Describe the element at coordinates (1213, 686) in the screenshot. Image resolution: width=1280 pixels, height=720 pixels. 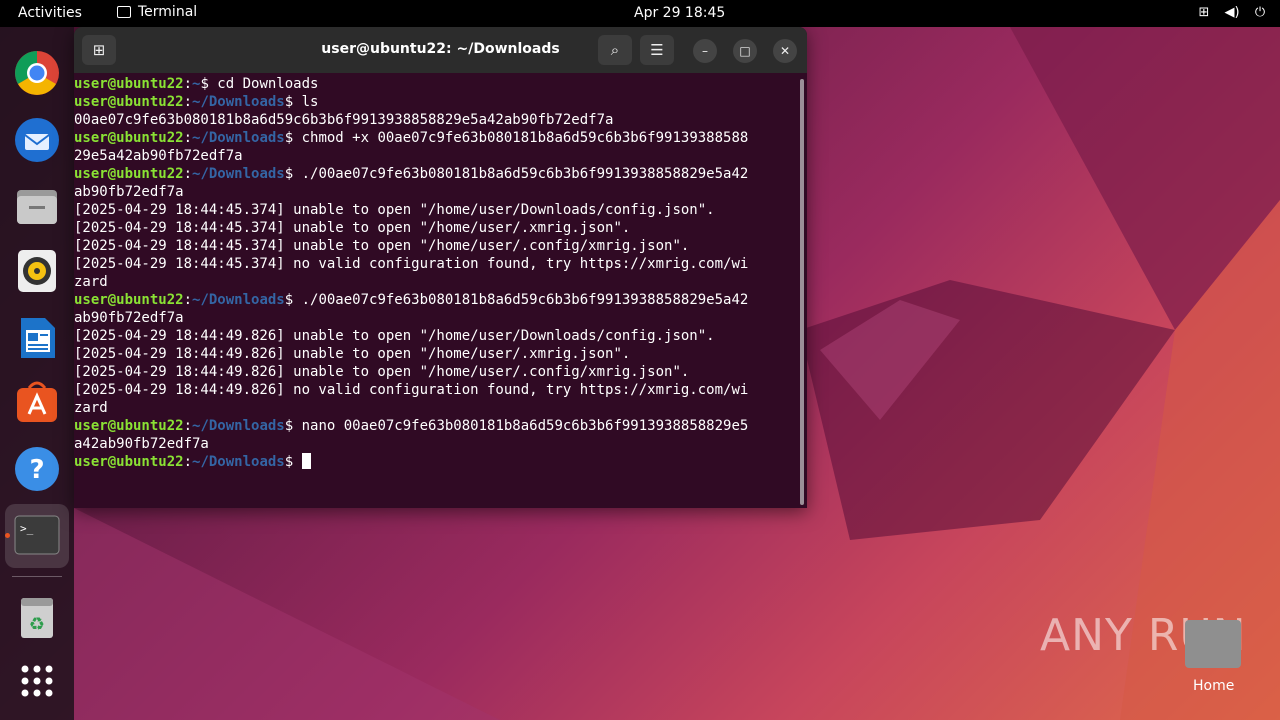
I see `home-folder-label: Home` at that location.